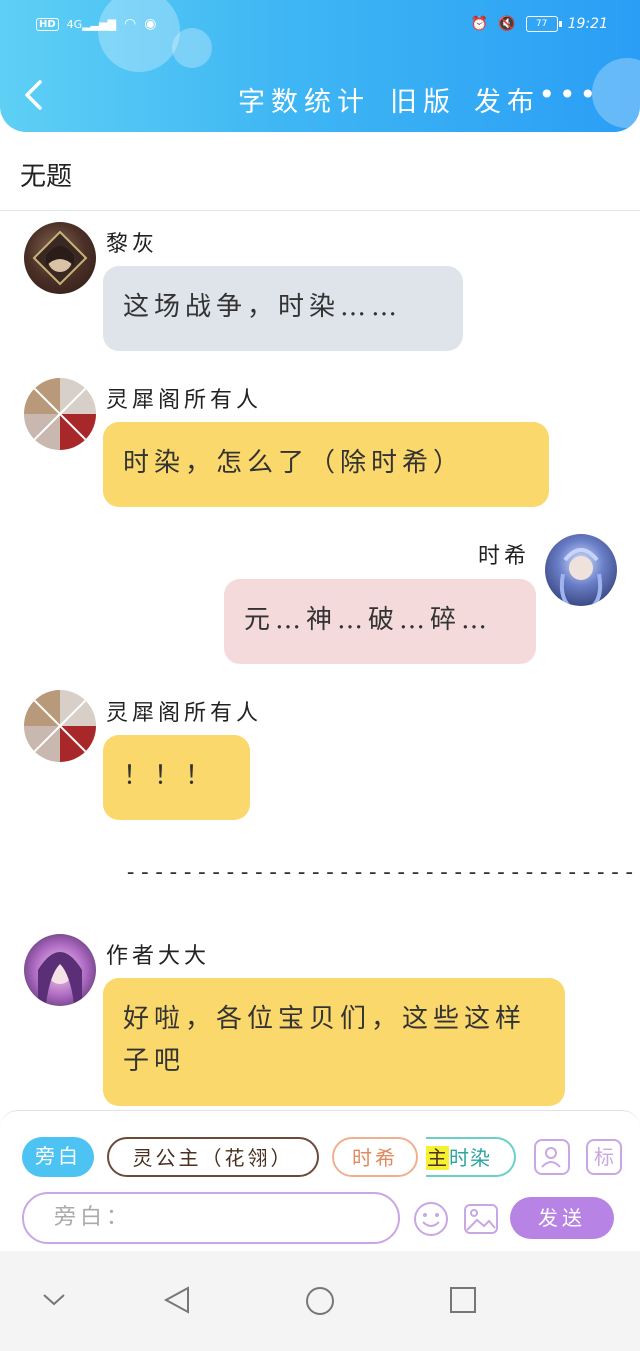 This screenshot has width=640, height=1351. What do you see at coordinates (604, 1157) in the screenshot?
I see `tag-button: 标` at bounding box center [604, 1157].